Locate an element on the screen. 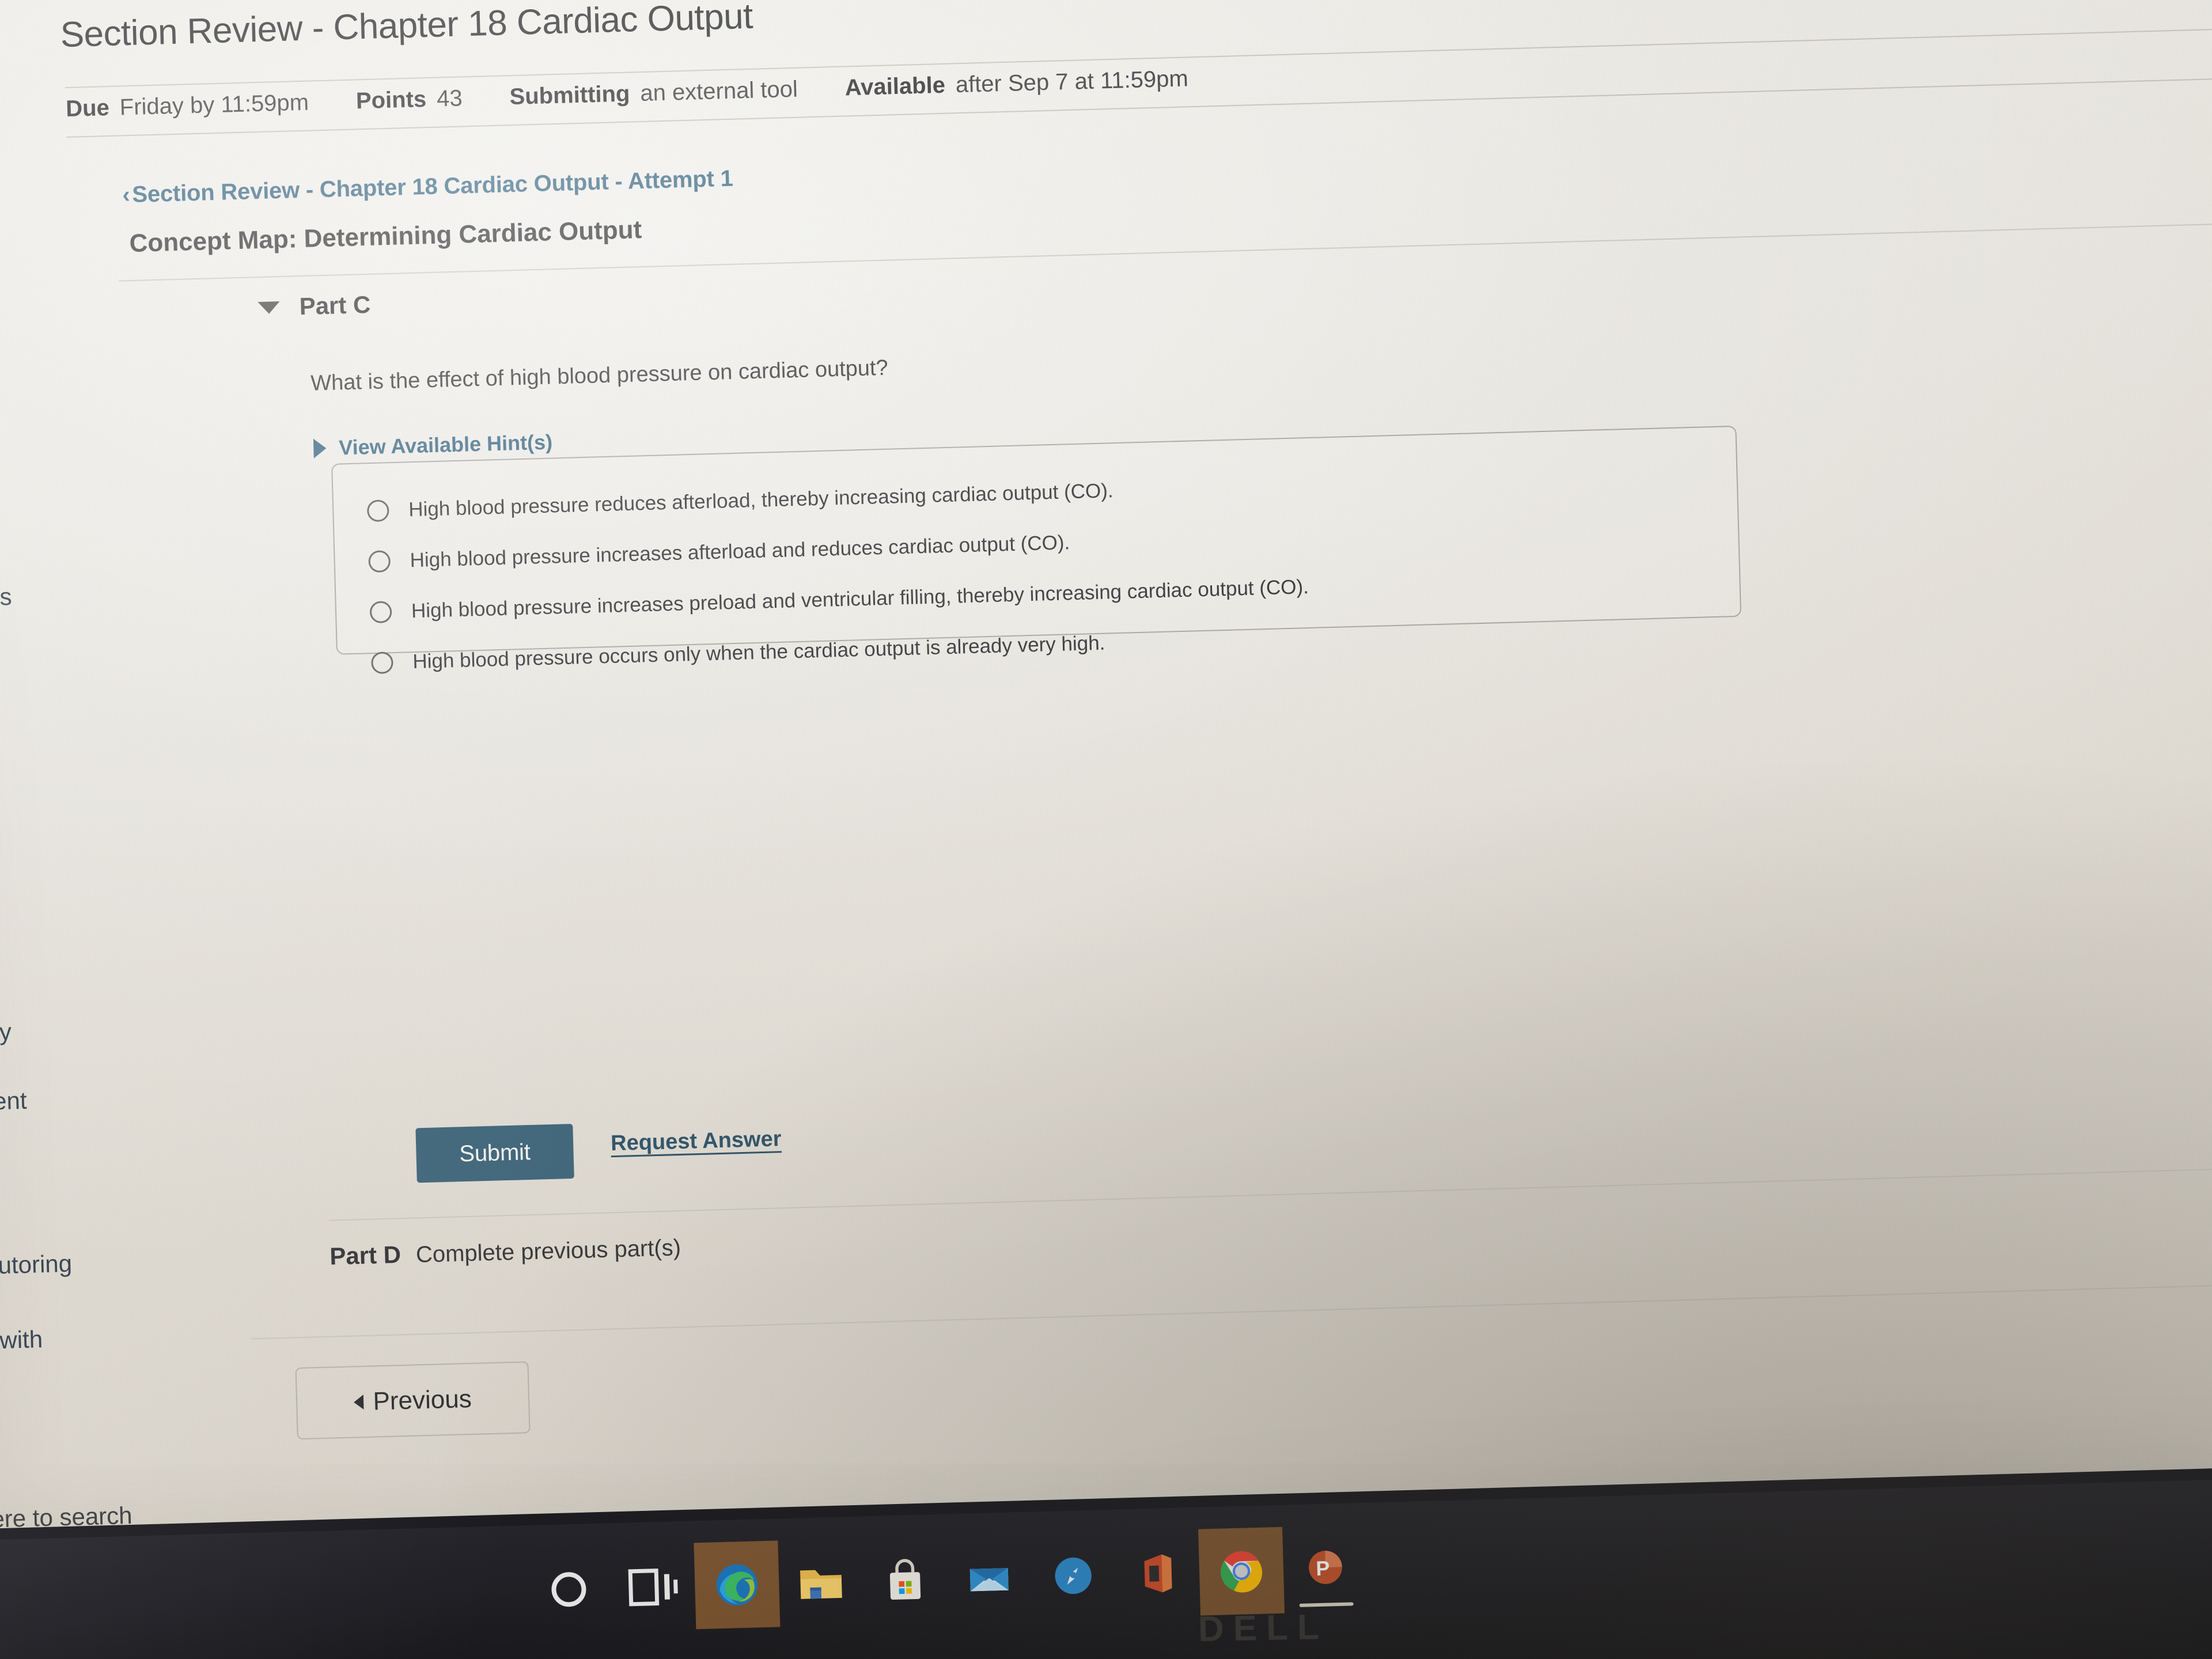 The width and height of the screenshot is (2212, 1659). radio-button-c is located at coordinates (380, 612).